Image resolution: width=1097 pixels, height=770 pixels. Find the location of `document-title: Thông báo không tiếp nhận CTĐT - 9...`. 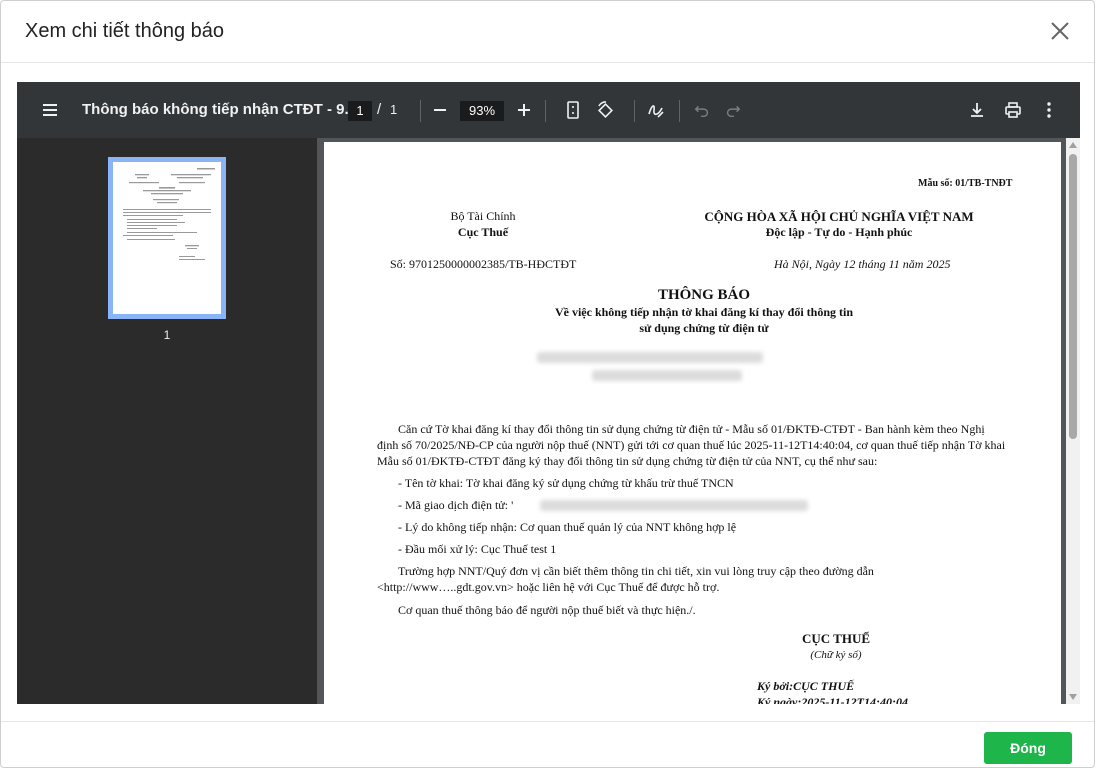

document-title: Thông báo không tiếp nhận CTĐT - 9... is located at coordinates (219, 109).